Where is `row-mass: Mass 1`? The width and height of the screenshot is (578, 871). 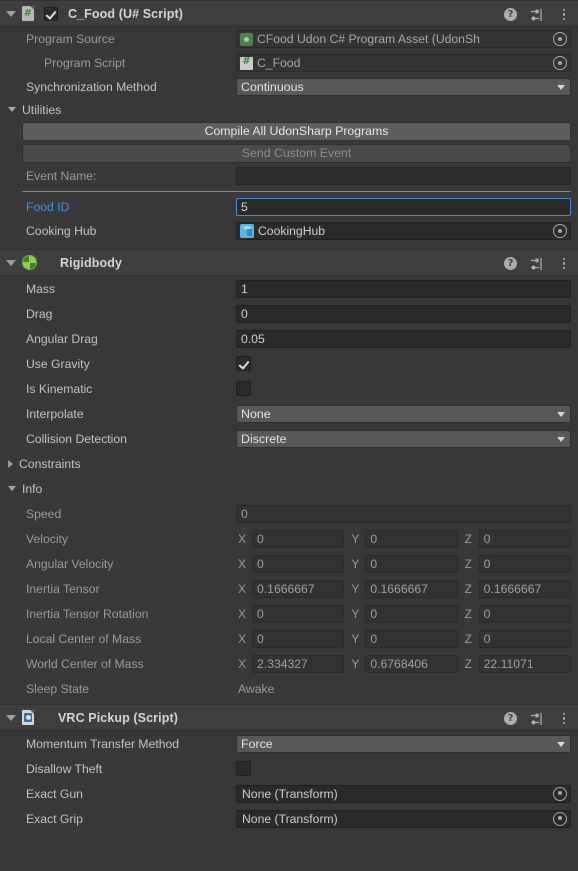
row-mass: Mass 1 is located at coordinates (289, 288).